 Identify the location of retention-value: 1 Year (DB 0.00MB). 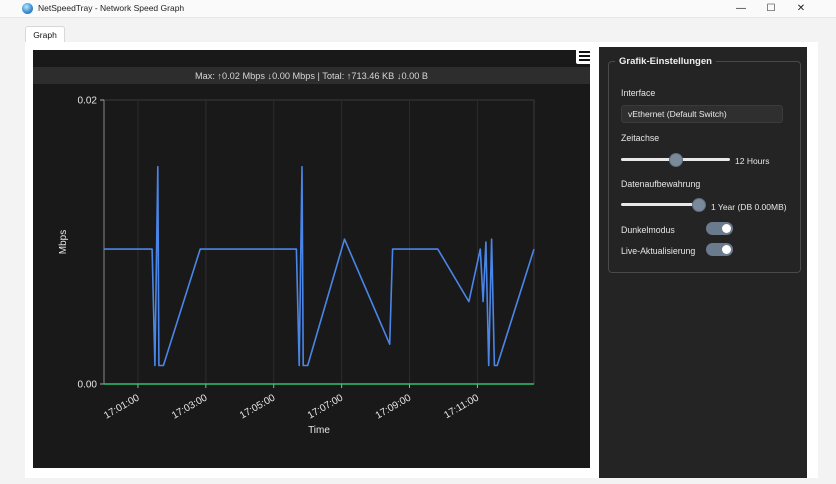
(749, 207).